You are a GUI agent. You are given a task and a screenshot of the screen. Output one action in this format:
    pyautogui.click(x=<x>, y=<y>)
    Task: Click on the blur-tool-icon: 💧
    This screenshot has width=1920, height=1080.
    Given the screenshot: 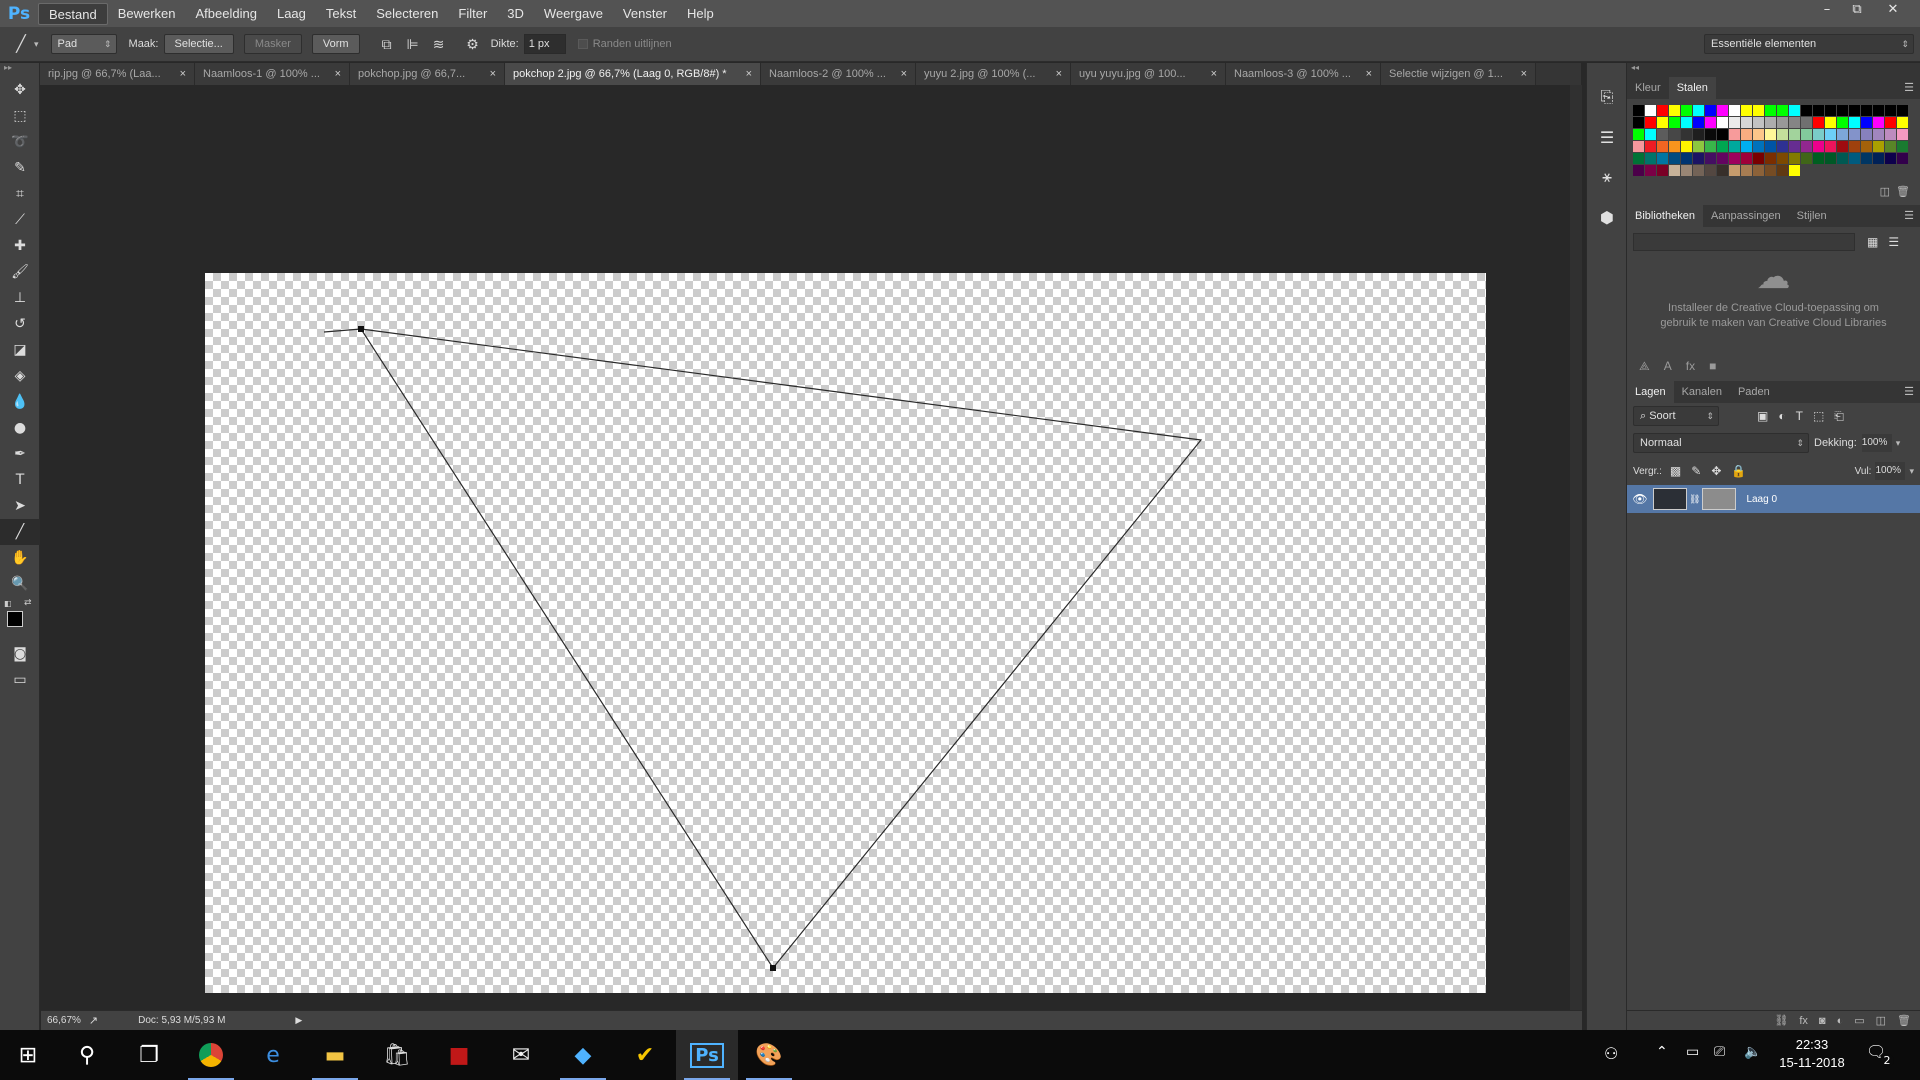 What is the action you would take?
    pyautogui.click(x=20, y=402)
    